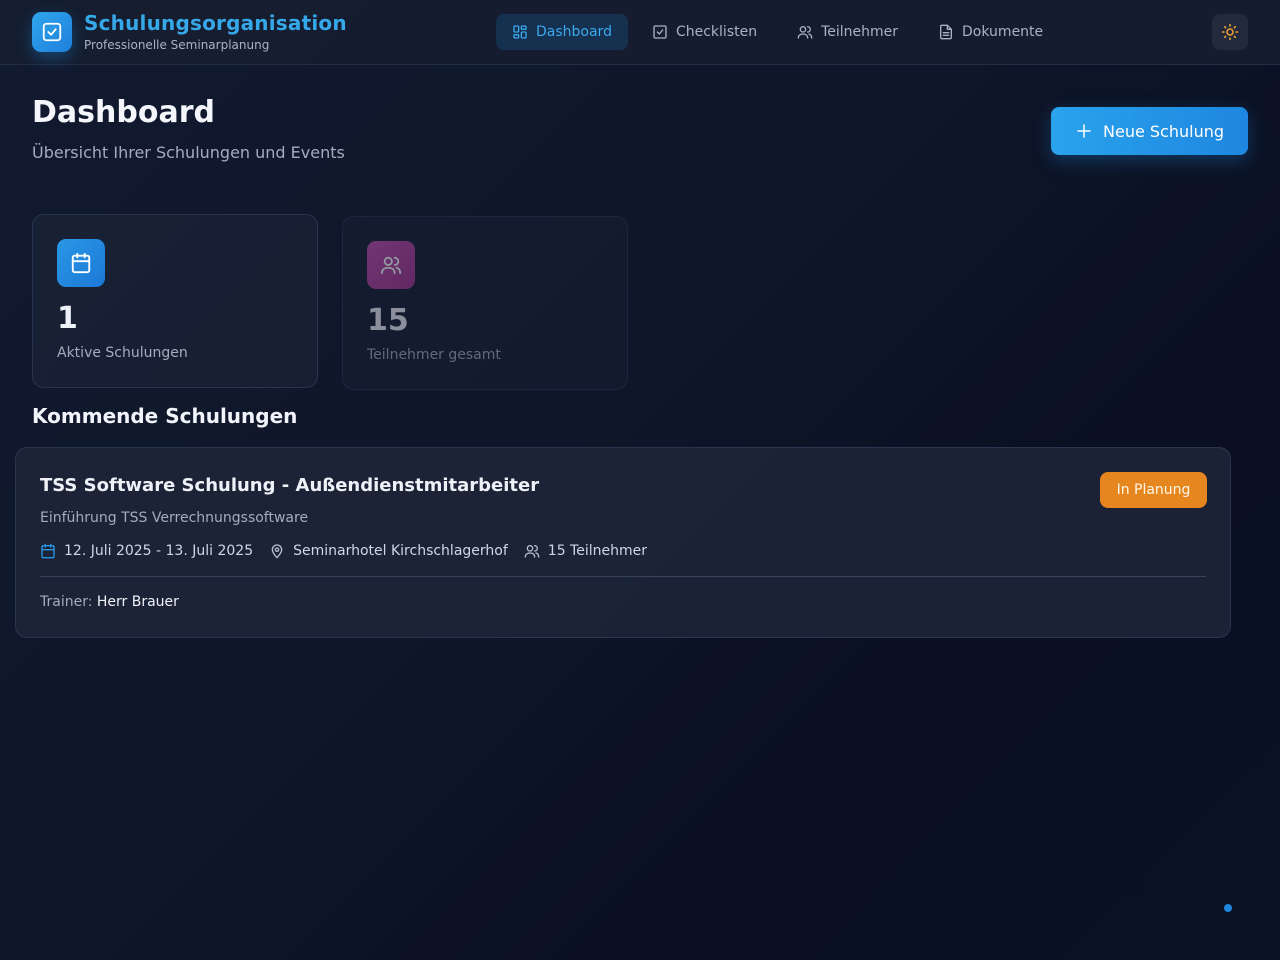 Image resolution: width=1280 pixels, height=960 pixels. I want to click on event-trainer: Trainer: Herr Brauer, so click(109, 602).